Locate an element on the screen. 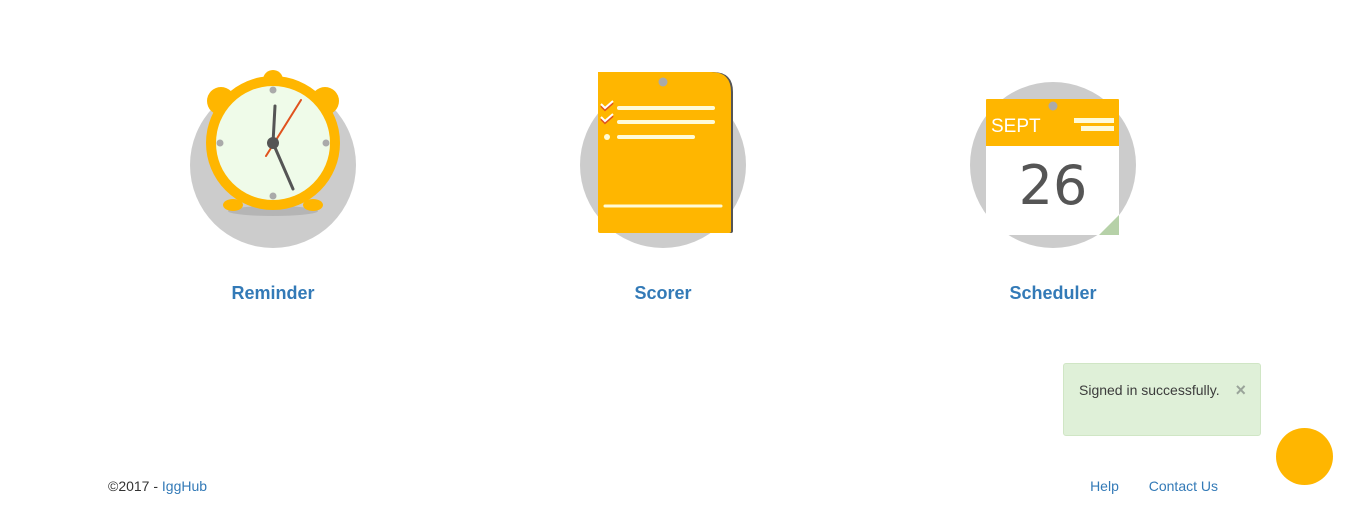 This screenshot has height=508, width=1349. floating-action-button is located at coordinates (1304, 456).